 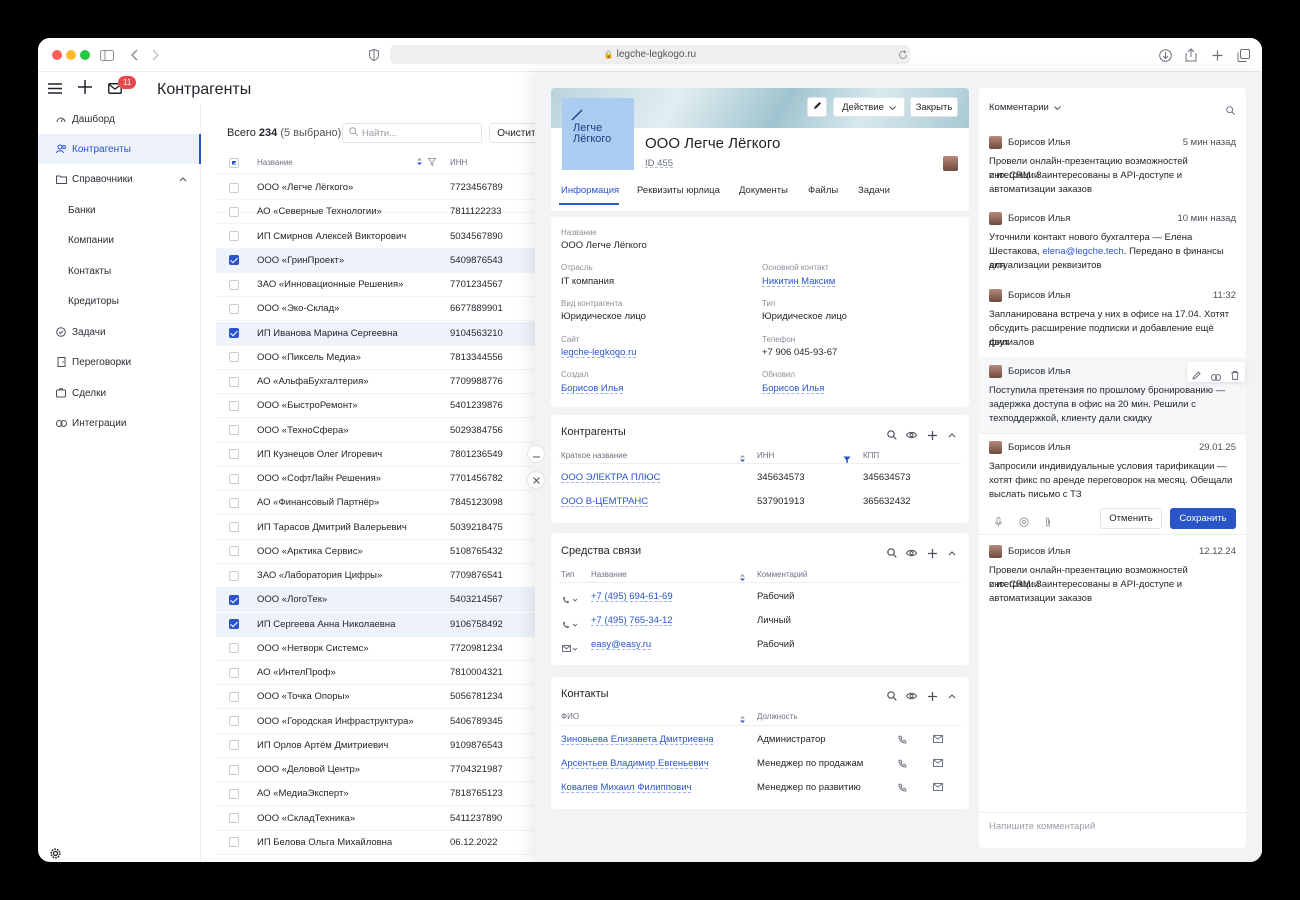 I want to click on sidebar-item-contacts: Контакты, so click(x=119, y=271).